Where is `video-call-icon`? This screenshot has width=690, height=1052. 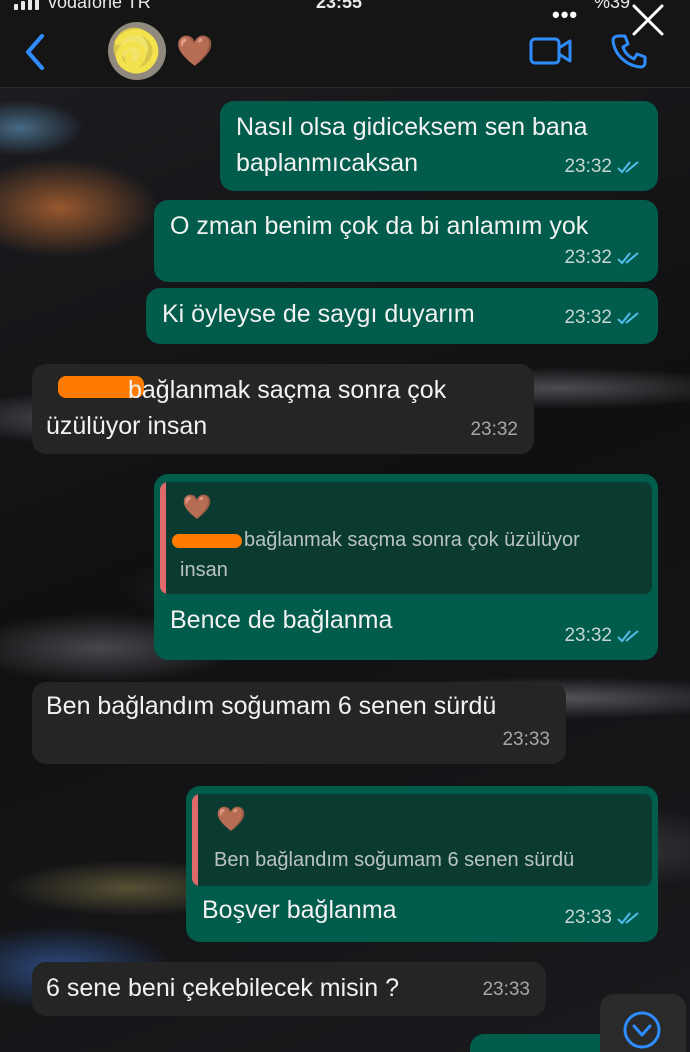 video-call-icon is located at coordinates (550, 51).